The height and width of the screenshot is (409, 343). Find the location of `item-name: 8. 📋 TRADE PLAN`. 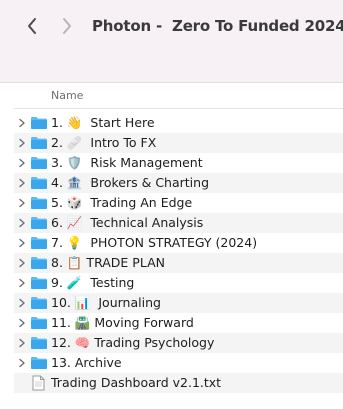

item-name: 8. 📋 TRADE PLAN is located at coordinates (108, 262).